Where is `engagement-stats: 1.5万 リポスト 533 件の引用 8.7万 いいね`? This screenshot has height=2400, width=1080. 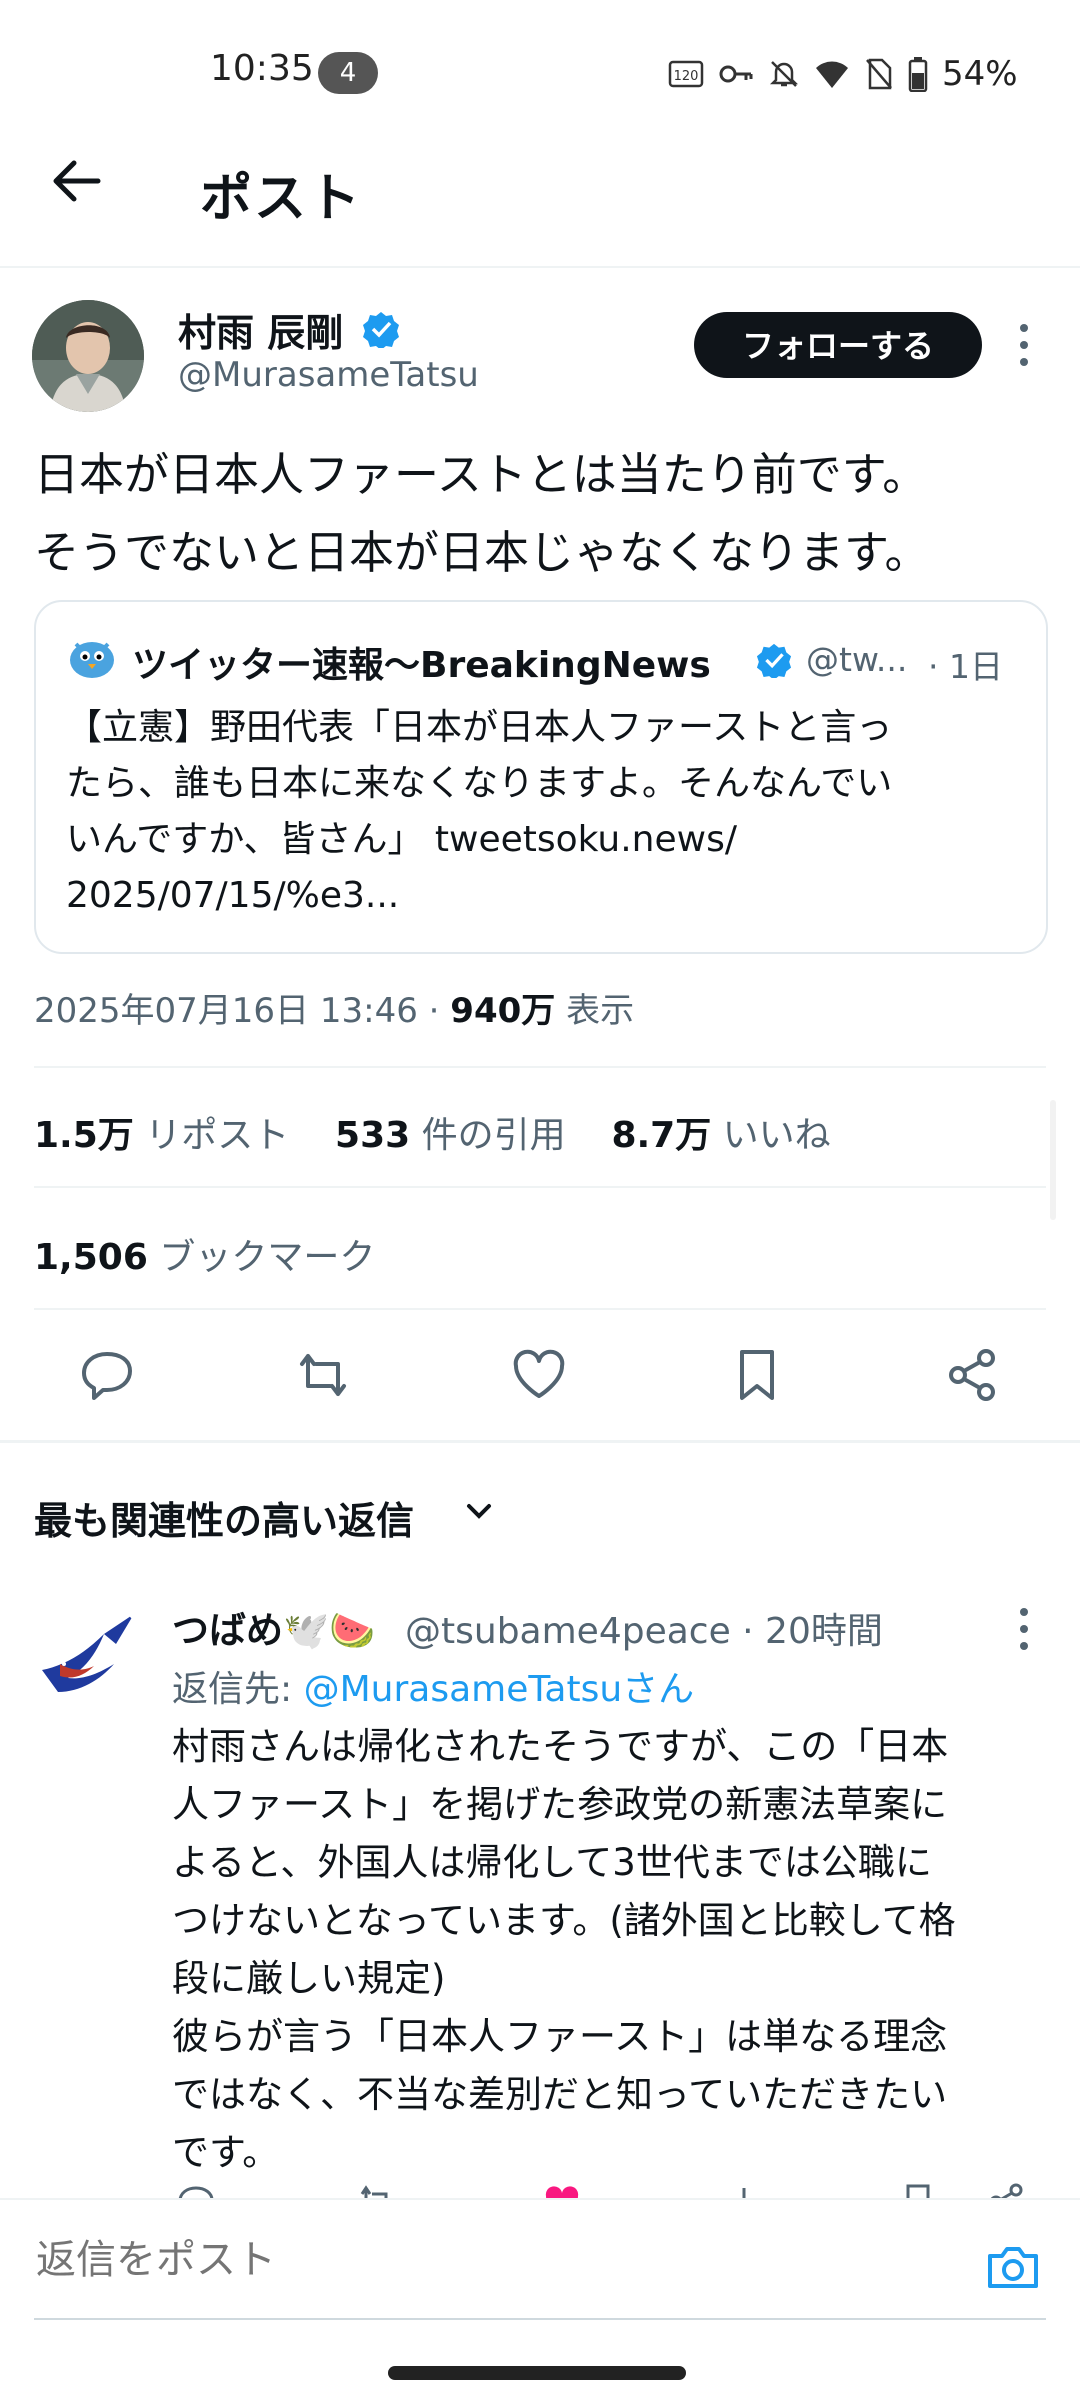
engagement-stats: 1.5万 リポスト 533 件の引用 8.7万 いいね is located at coordinates (432, 1132).